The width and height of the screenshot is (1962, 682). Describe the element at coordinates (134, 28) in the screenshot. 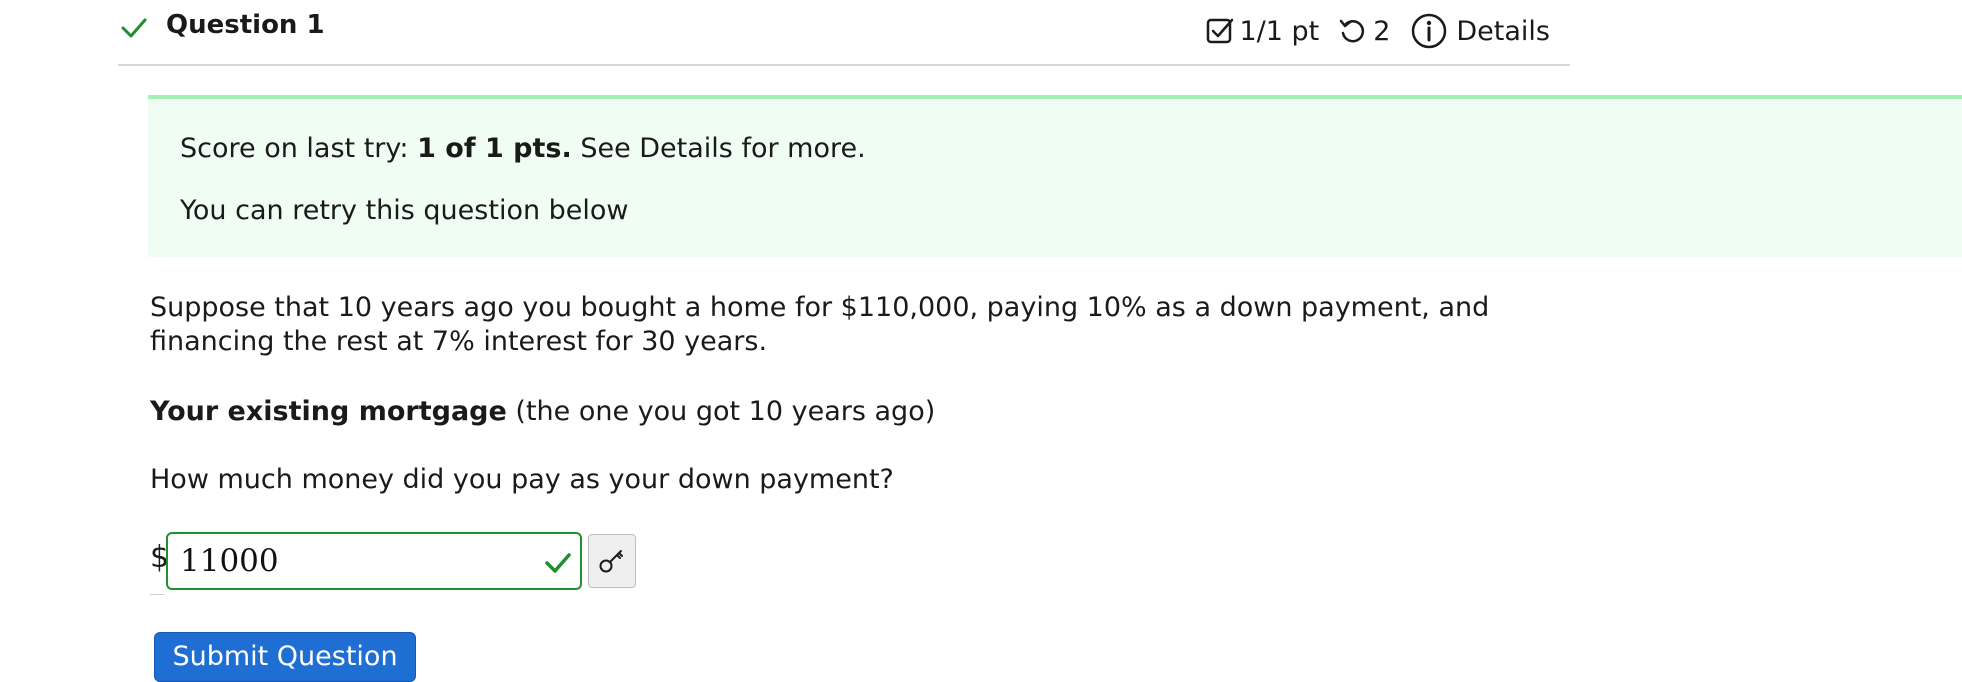

I see `check-icon` at that location.